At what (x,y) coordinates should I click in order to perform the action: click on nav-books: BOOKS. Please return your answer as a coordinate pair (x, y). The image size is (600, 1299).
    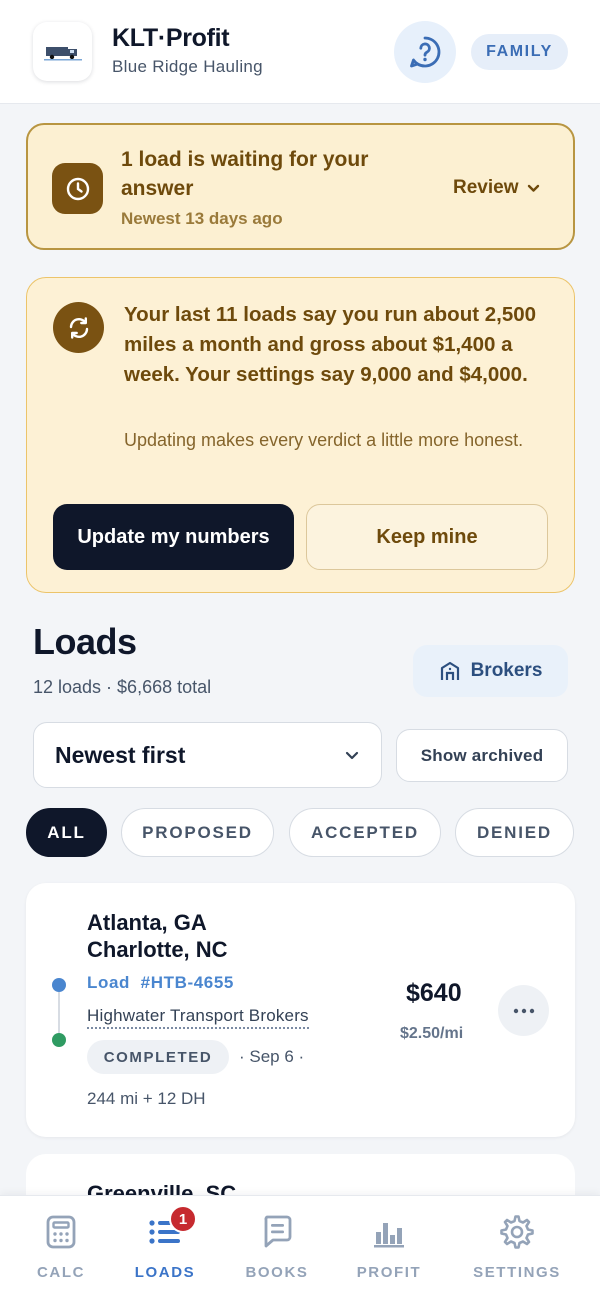
    Looking at the image, I should click on (277, 1246).